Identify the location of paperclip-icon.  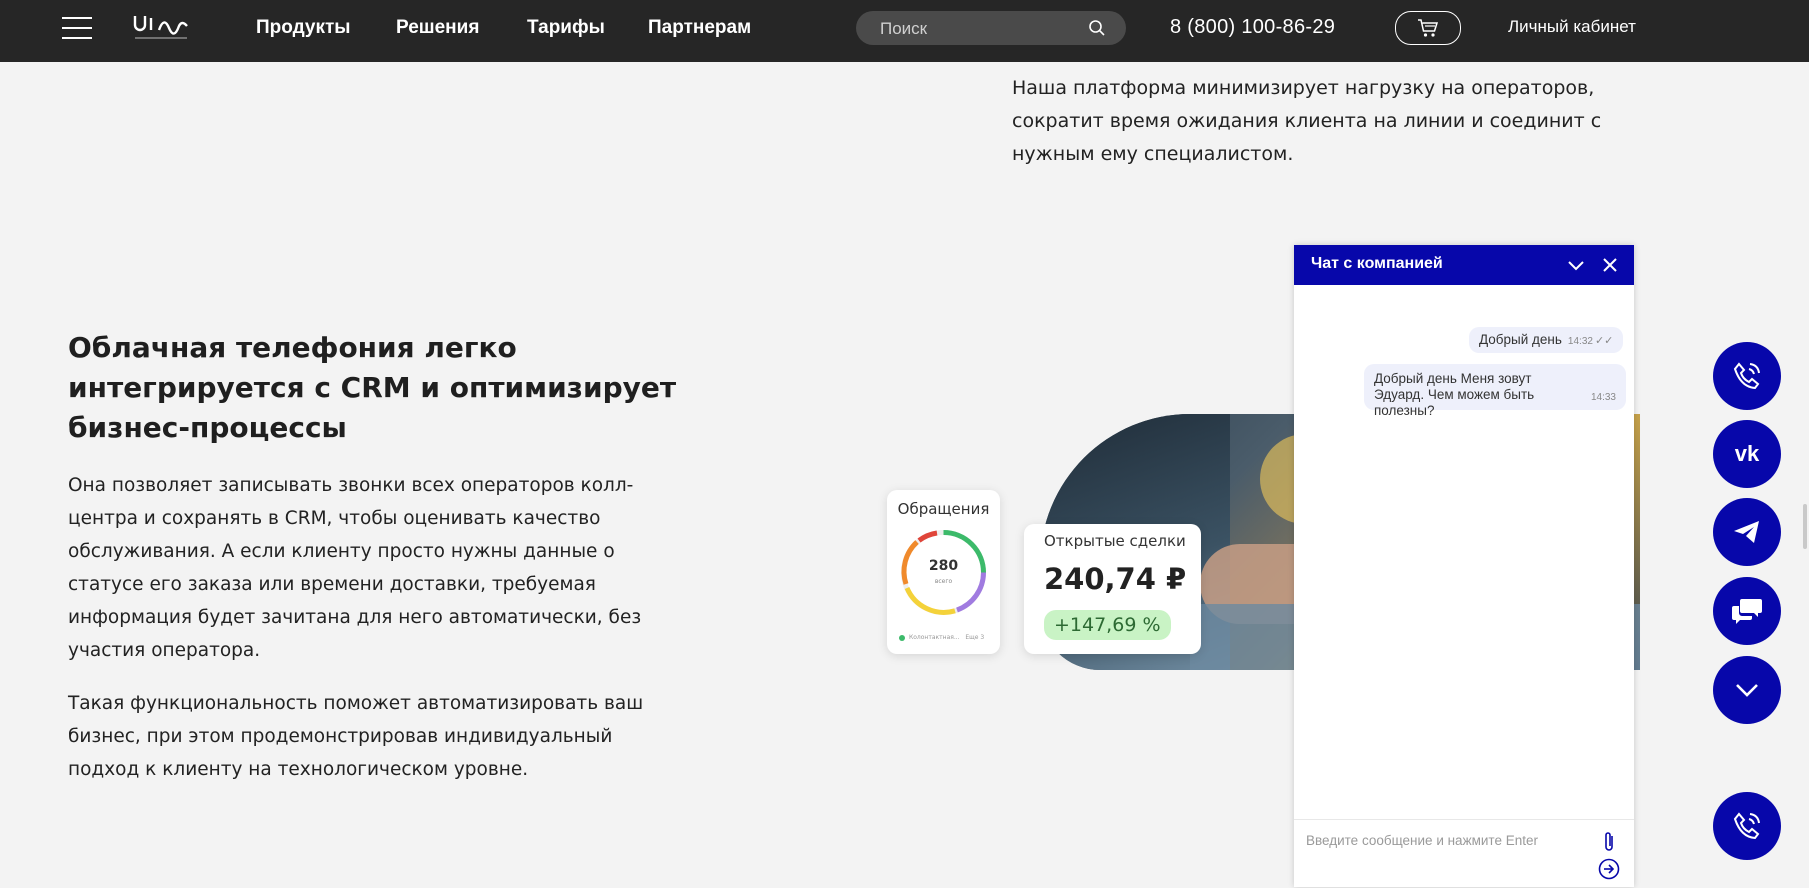
(1609, 842).